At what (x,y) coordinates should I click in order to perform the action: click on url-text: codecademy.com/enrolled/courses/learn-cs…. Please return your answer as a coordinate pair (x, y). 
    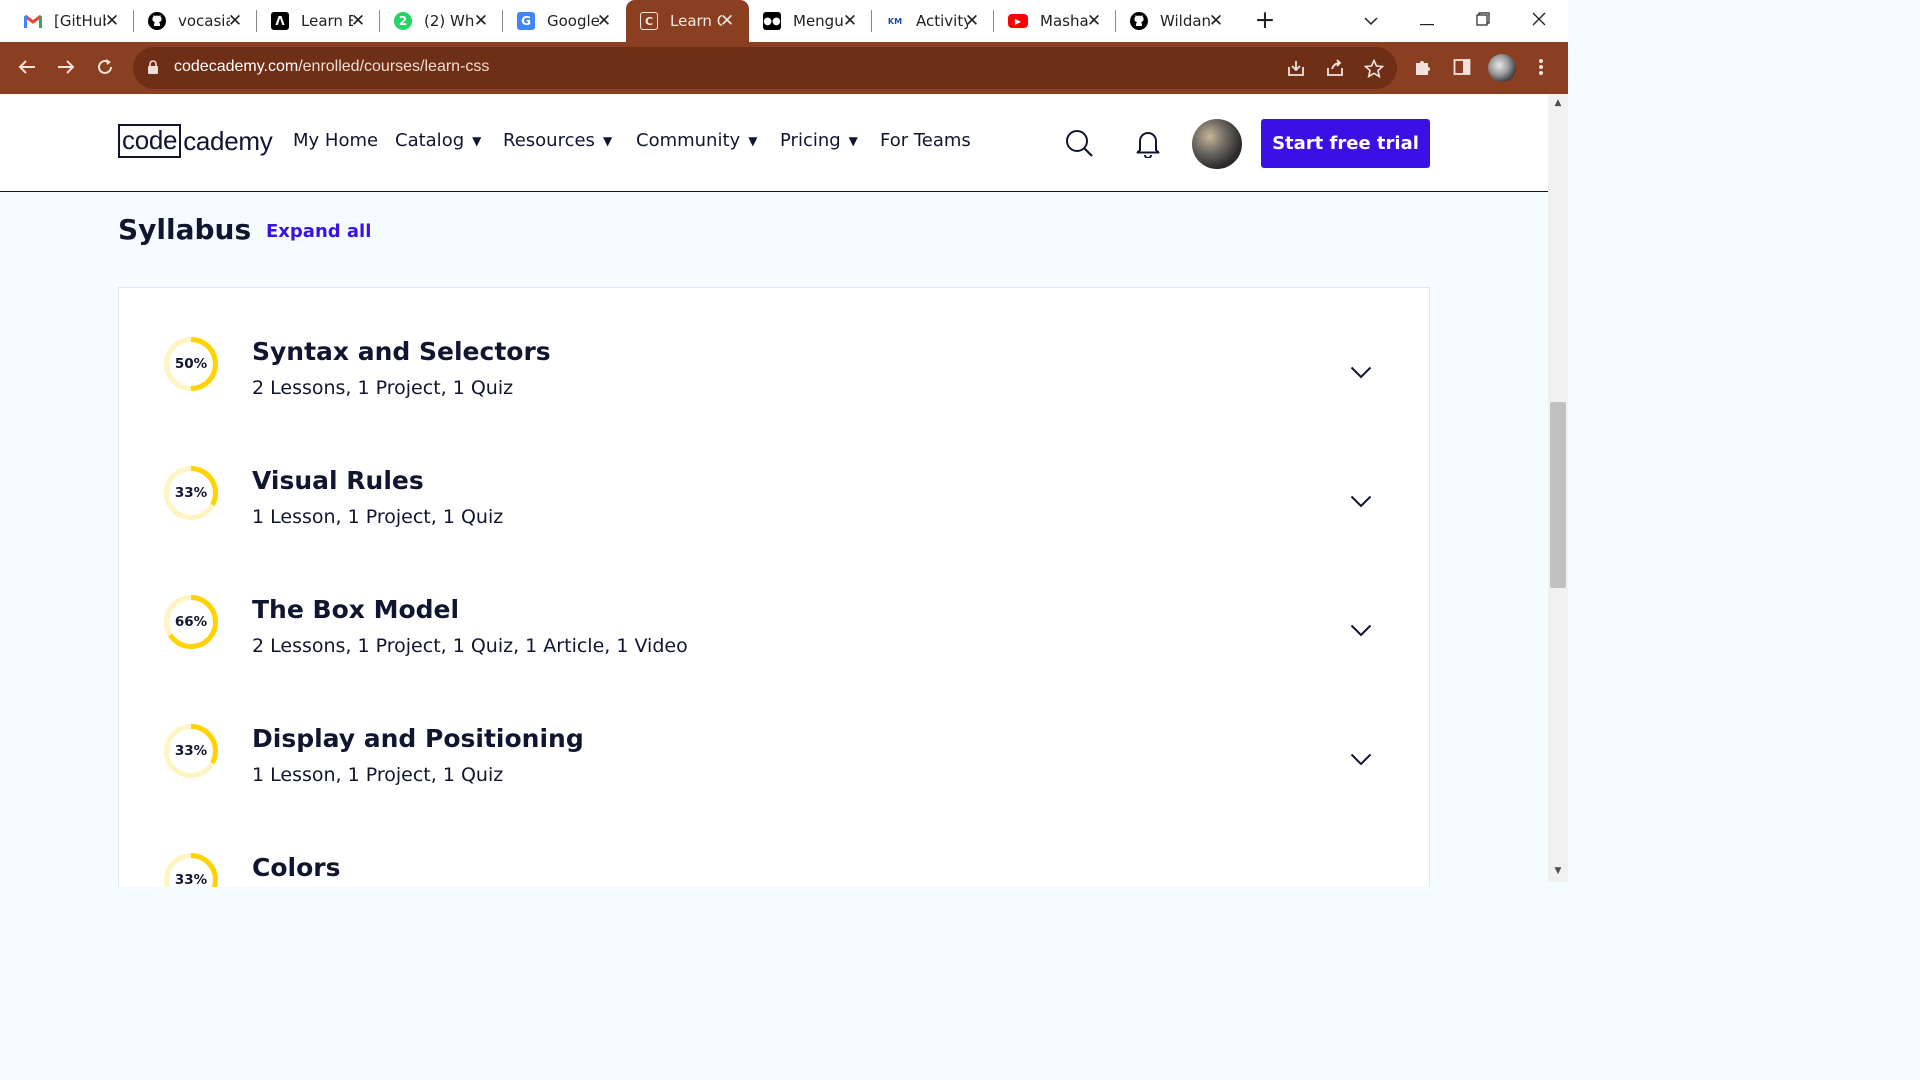
    Looking at the image, I should click on (331, 67).